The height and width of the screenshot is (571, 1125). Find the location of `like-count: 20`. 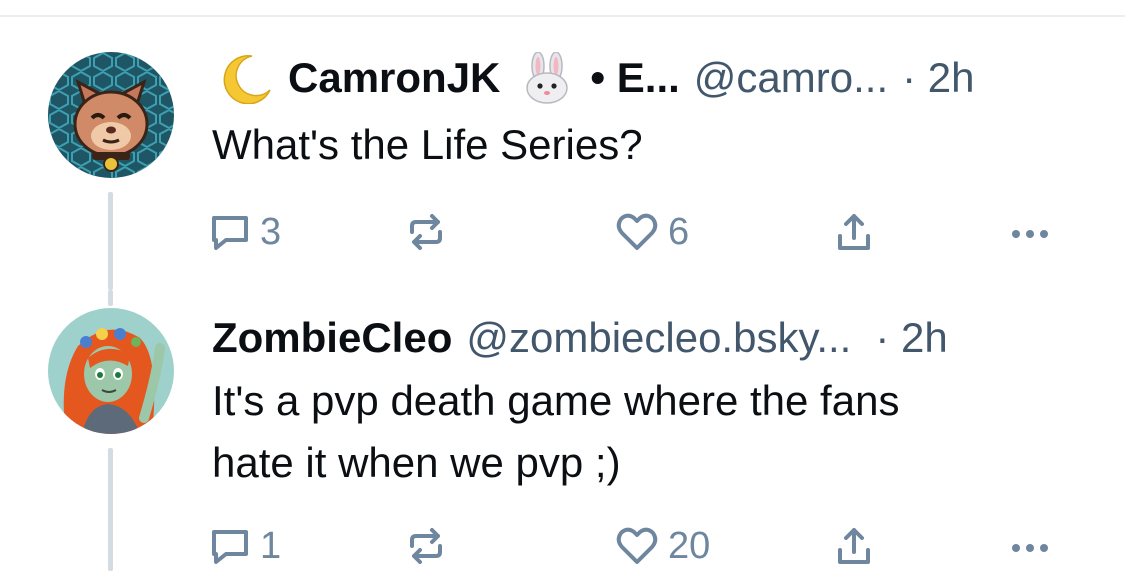

like-count: 20 is located at coordinates (689, 545).